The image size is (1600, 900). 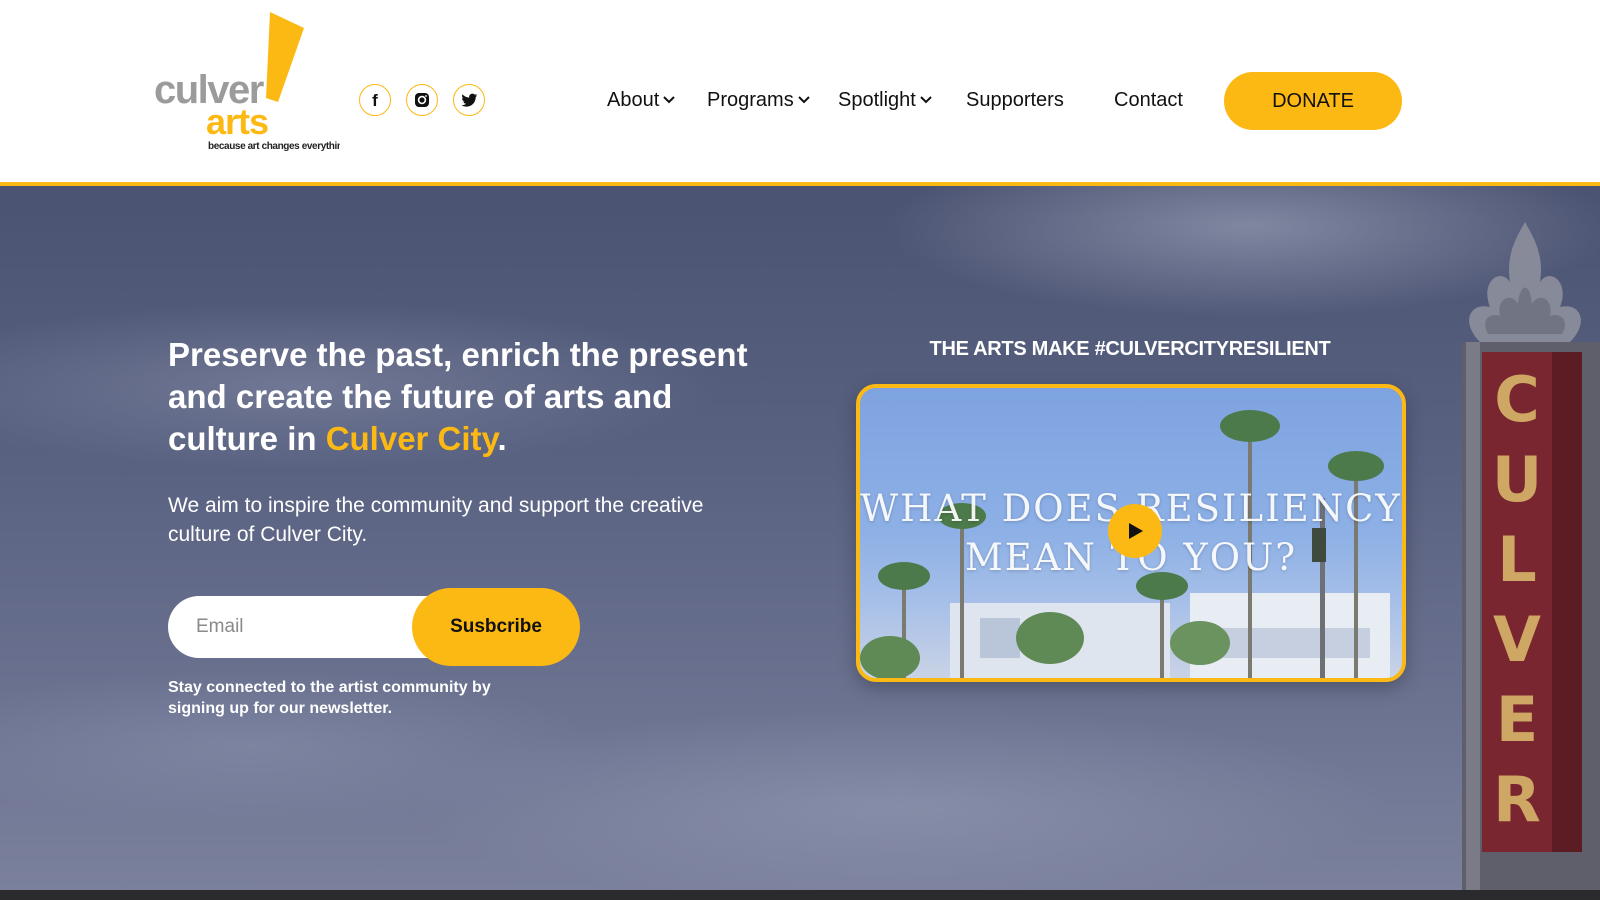 I want to click on twitter-link, so click(x=469, y=100).